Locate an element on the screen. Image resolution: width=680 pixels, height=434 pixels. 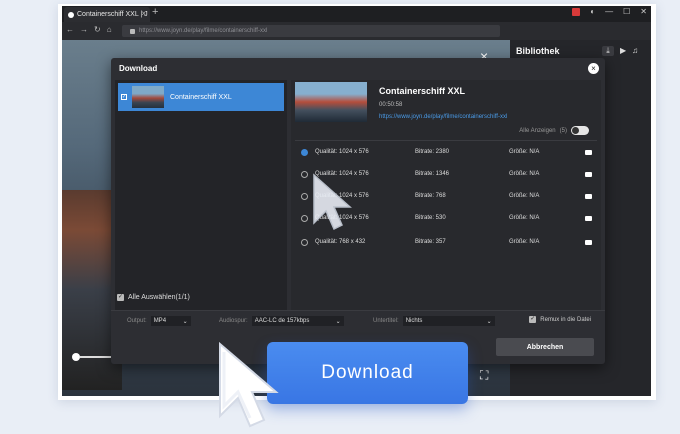
audio-option: Audiospur: AAC-LC de 157kbps ⌄ is located at coordinates (281, 321).